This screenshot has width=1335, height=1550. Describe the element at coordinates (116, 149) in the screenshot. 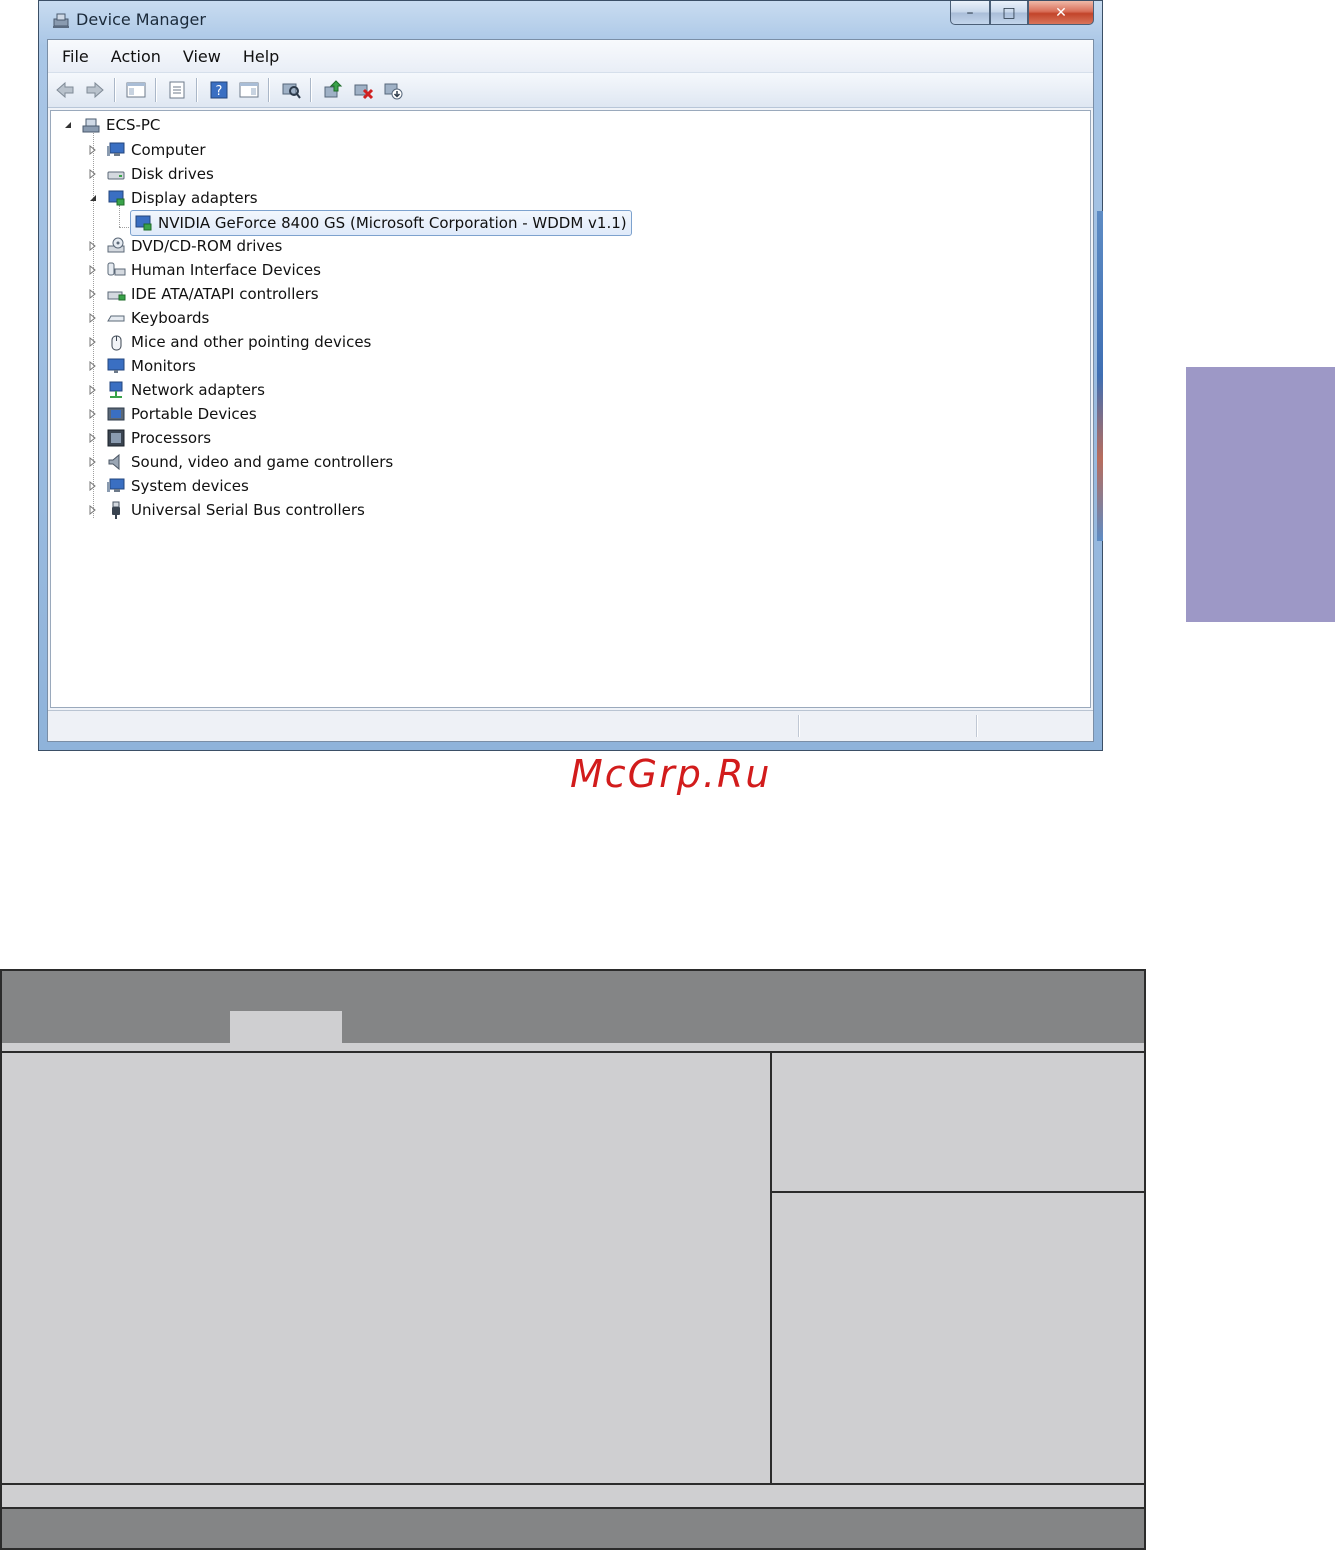

I see `computer-icon` at that location.